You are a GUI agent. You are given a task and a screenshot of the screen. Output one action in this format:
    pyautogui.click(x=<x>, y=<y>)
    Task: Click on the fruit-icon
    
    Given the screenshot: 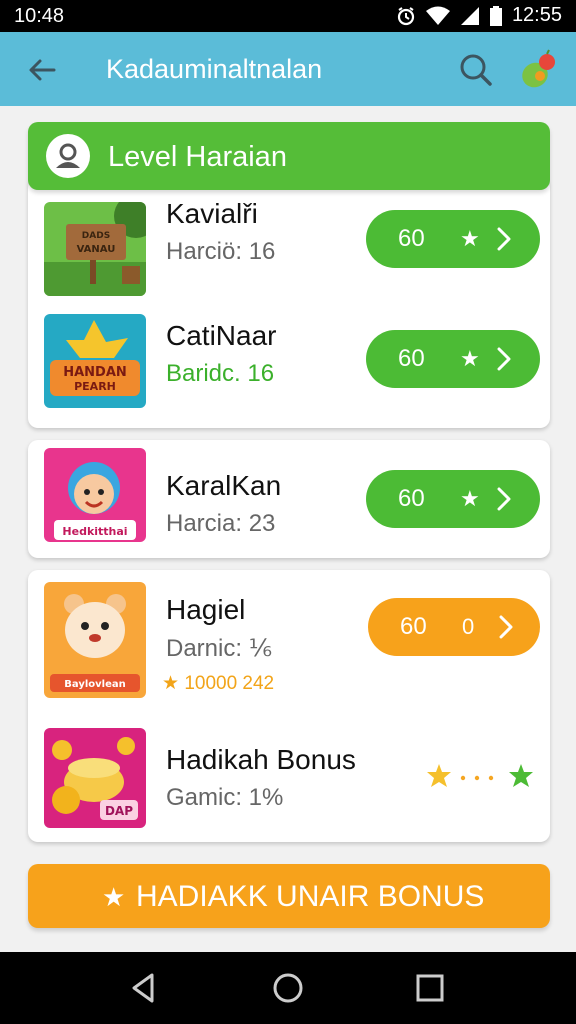 What is the action you would take?
    pyautogui.click(x=538, y=68)
    